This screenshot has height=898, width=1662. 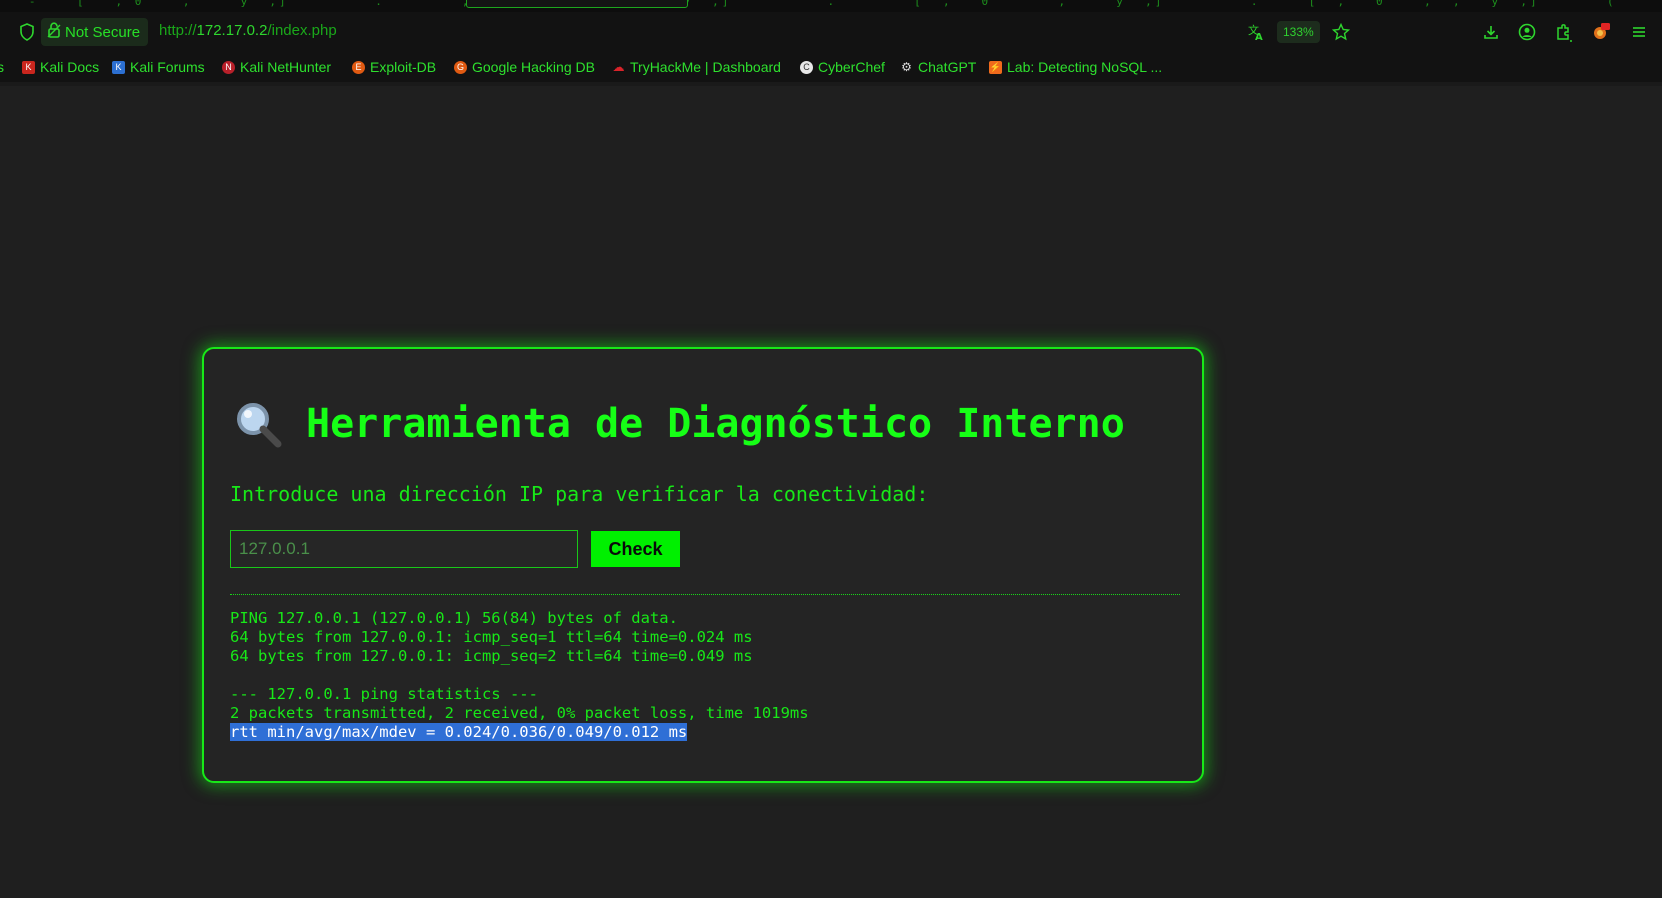 I want to click on bookmark-label: Google Hacking DB, so click(x=533, y=67).